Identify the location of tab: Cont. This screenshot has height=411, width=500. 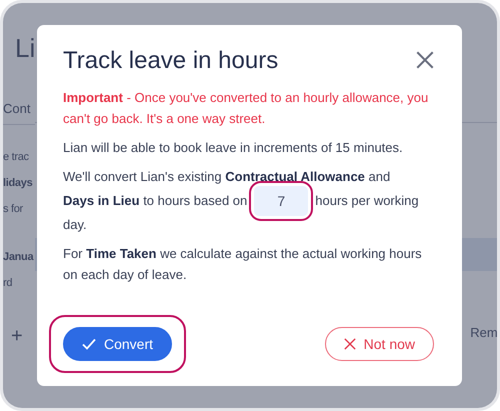
(19, 113).